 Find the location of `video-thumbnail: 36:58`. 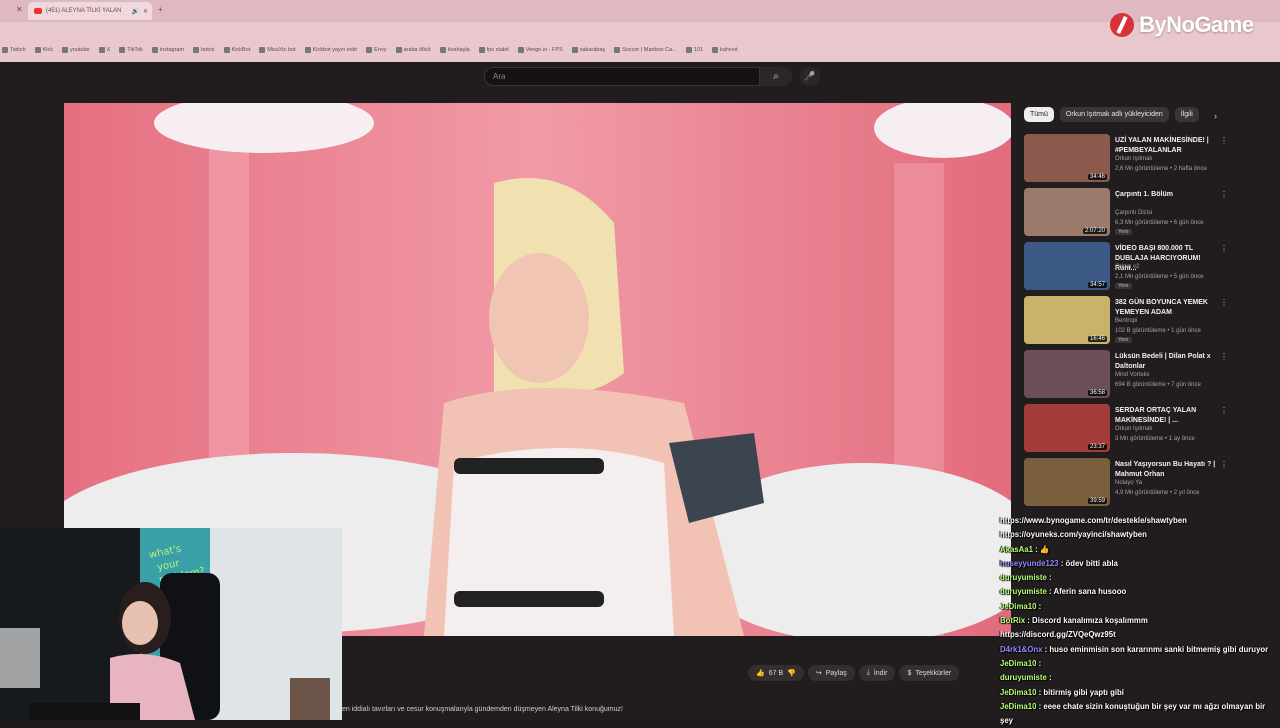

video-thumbnail: 36:58 is located at coordinates (1067, 374).